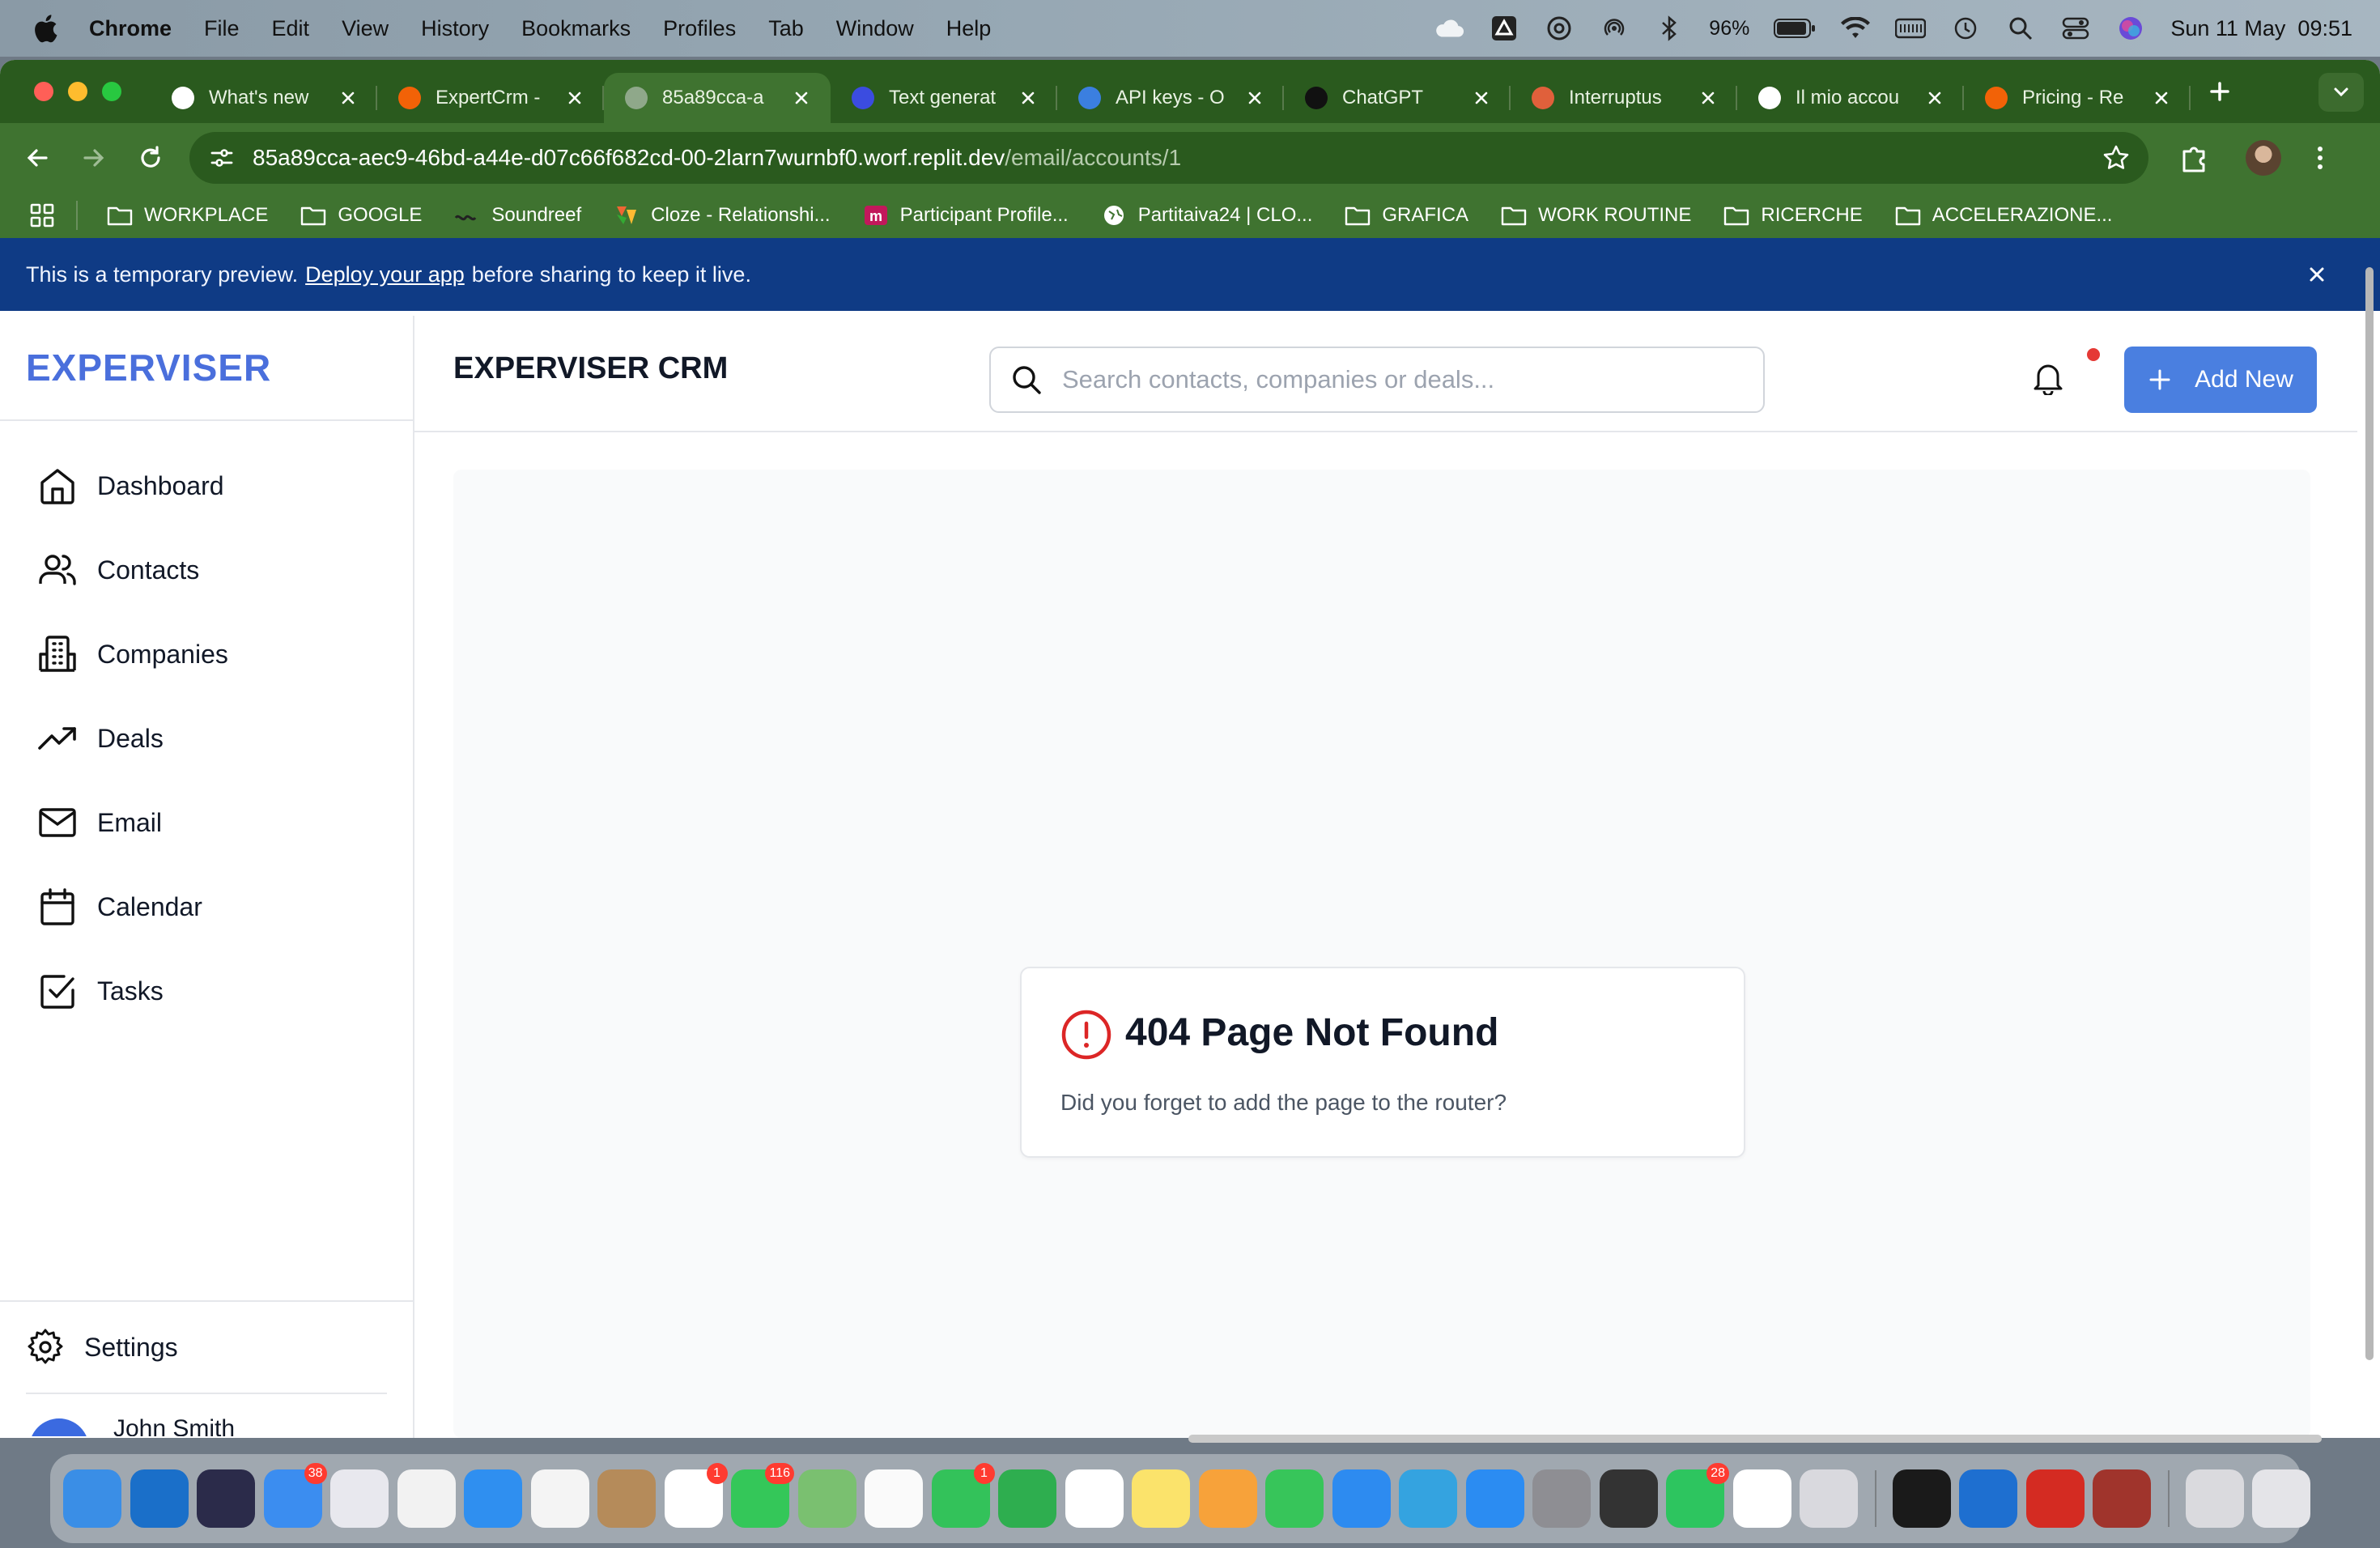 This screenshot has width=2380, height=1548. Describe the element at coordinates (1624, 98) in the screenshot. I see `browser-tab: Interruptus` at that location.